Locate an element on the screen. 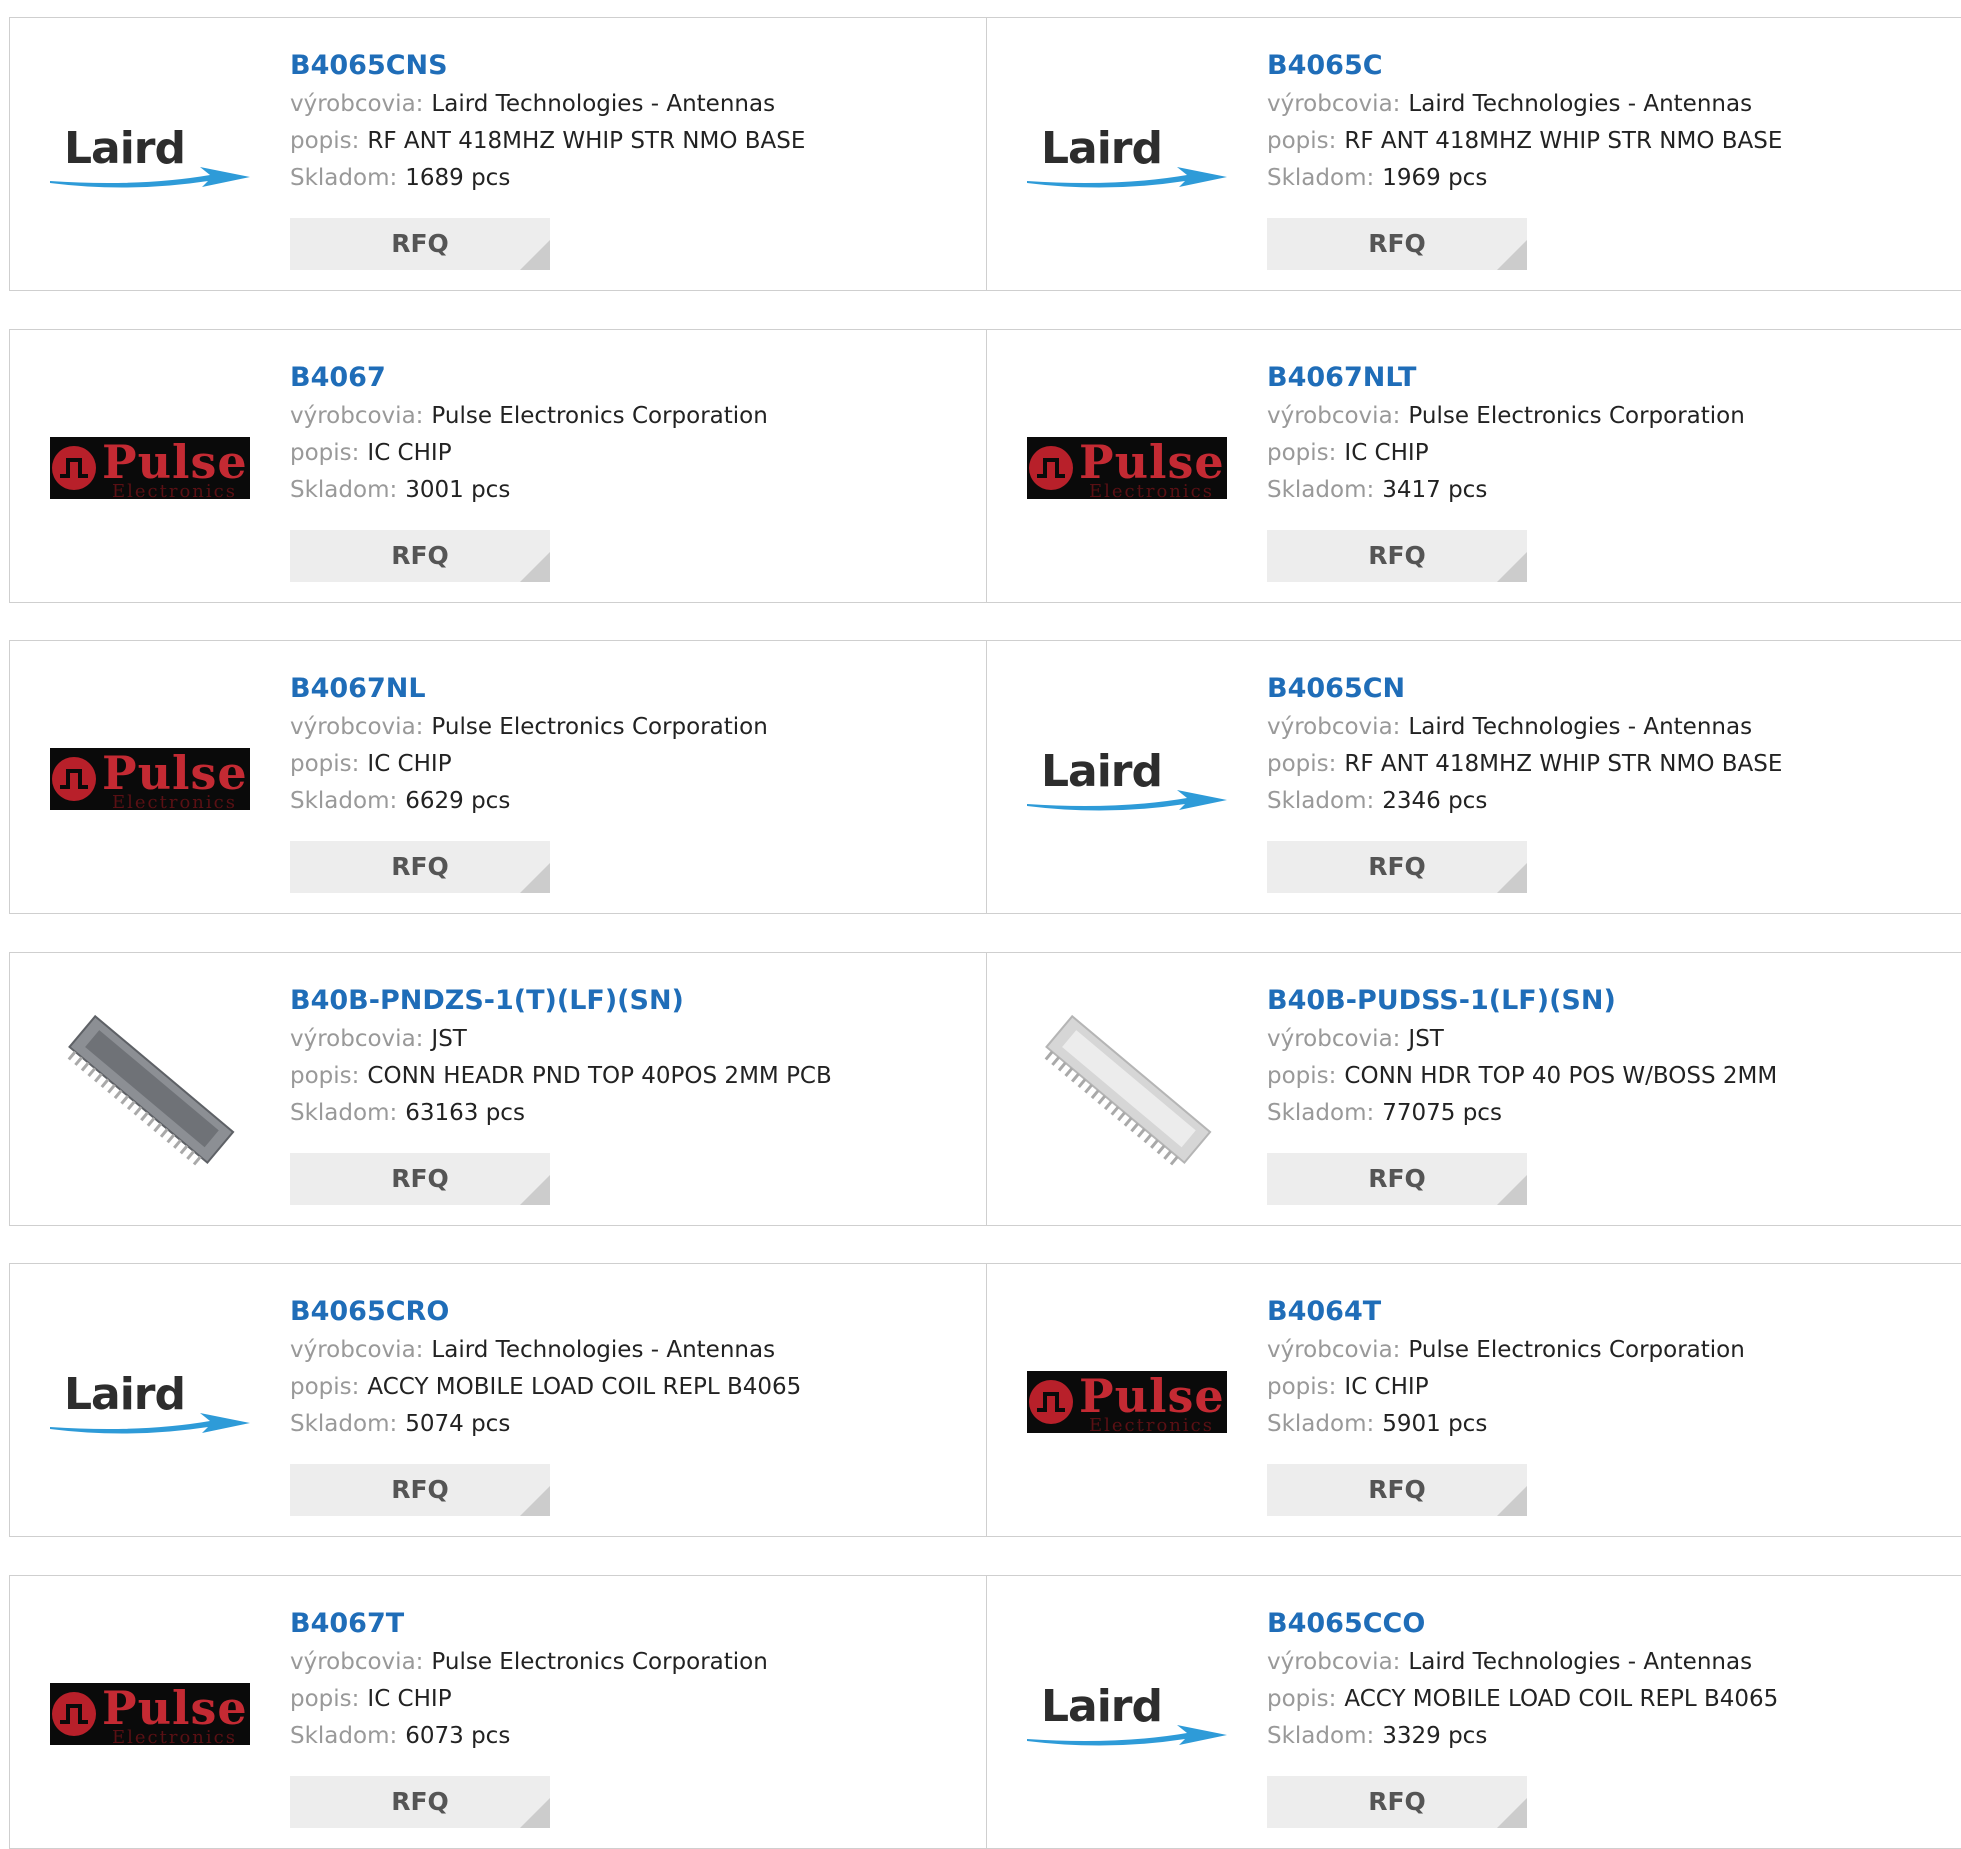 This screenshot has width=1961, height=1849. part-number-link: B4065CRO is located at coordinates (630, 1312).